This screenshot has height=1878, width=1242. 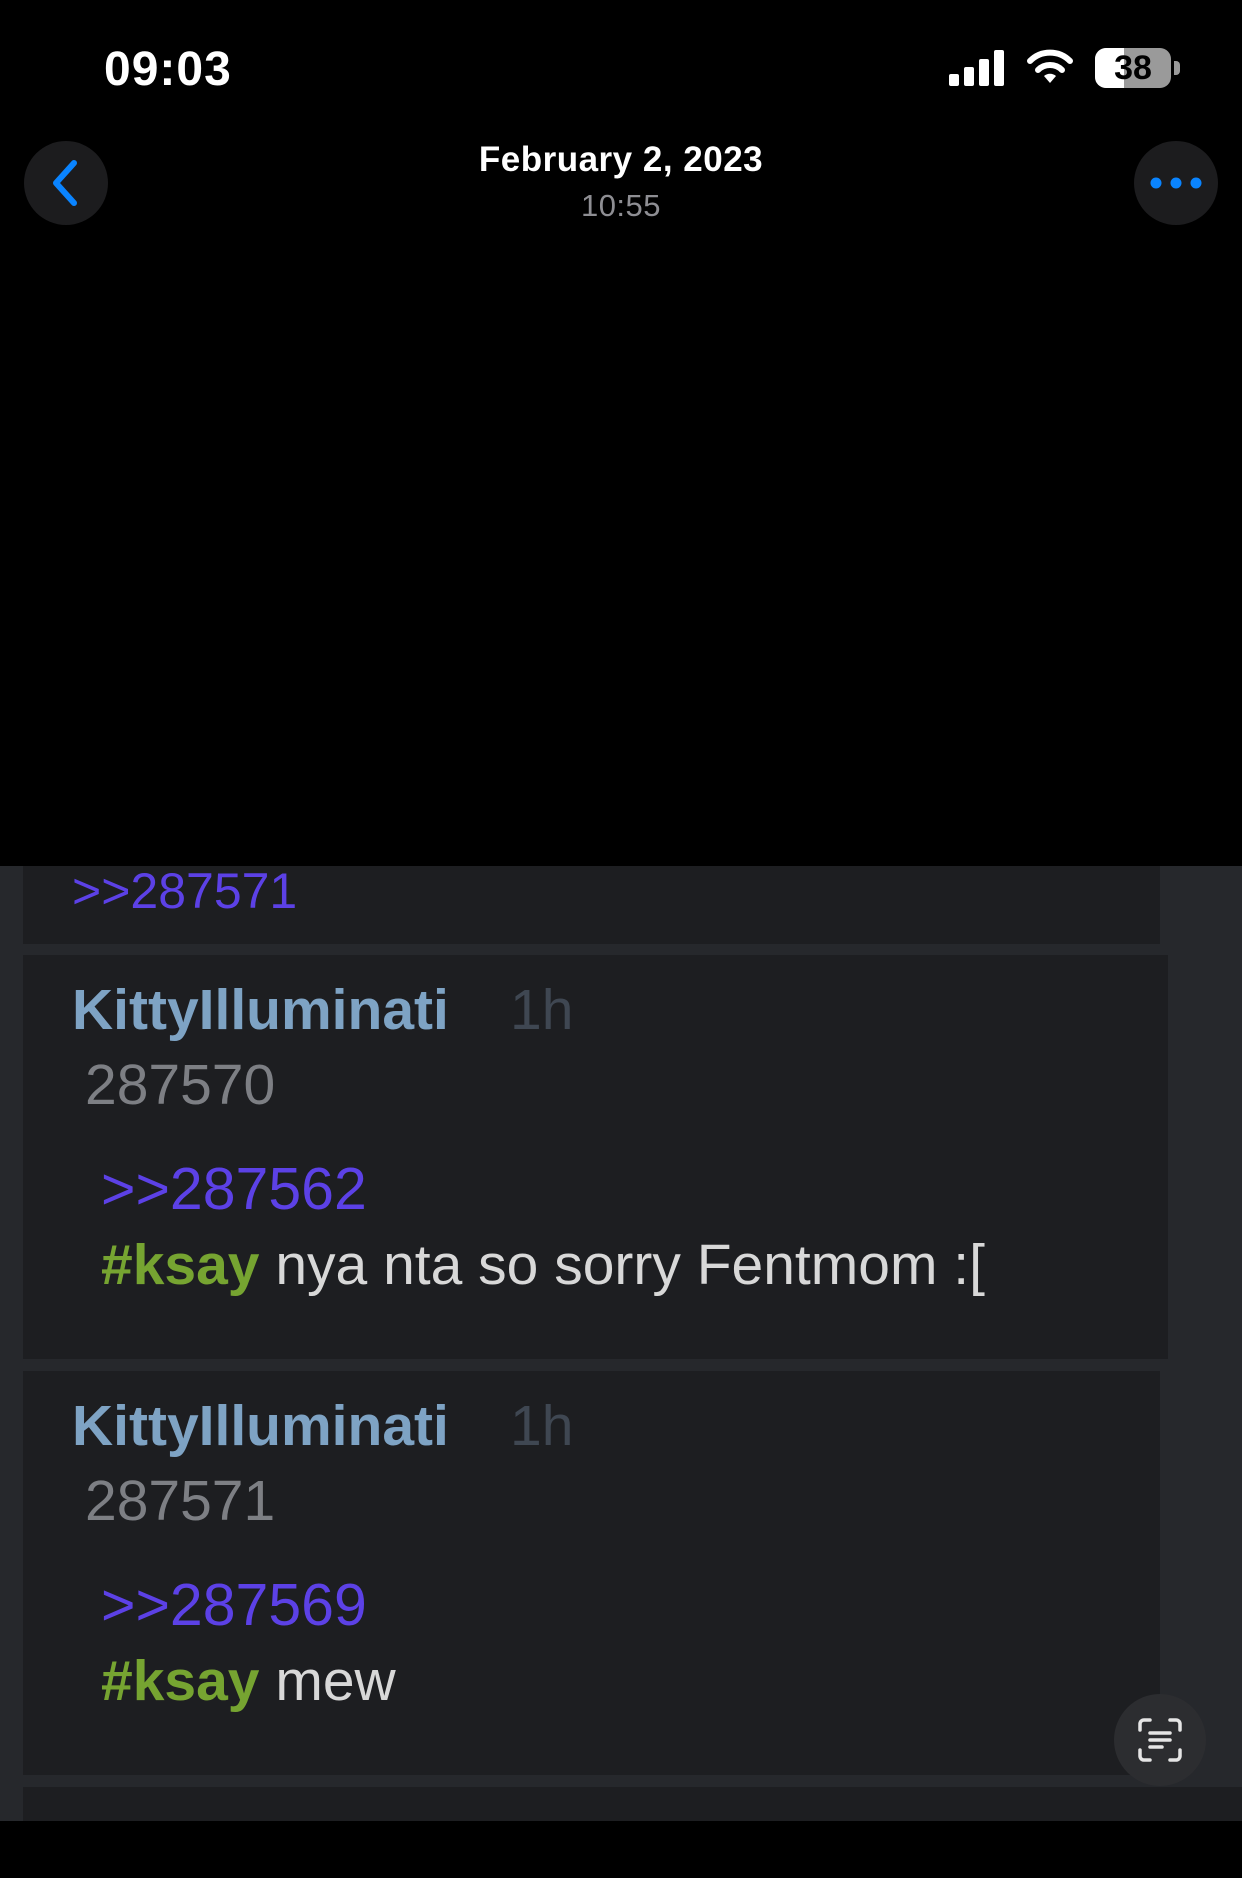 What do you see at coordinates (180, 1501) in the screenshot?
I see `post-number: 287571` at bounding box center [180, 1501].